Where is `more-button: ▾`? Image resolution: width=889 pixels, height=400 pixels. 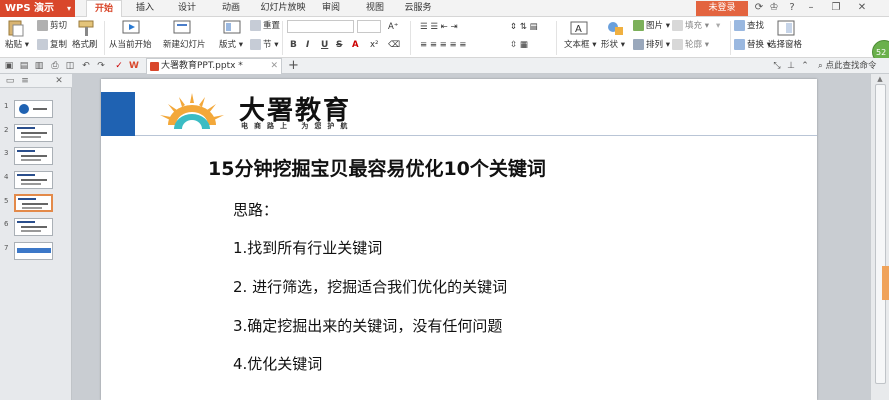 more-button: ▾ is located at coordinates (718, 26).